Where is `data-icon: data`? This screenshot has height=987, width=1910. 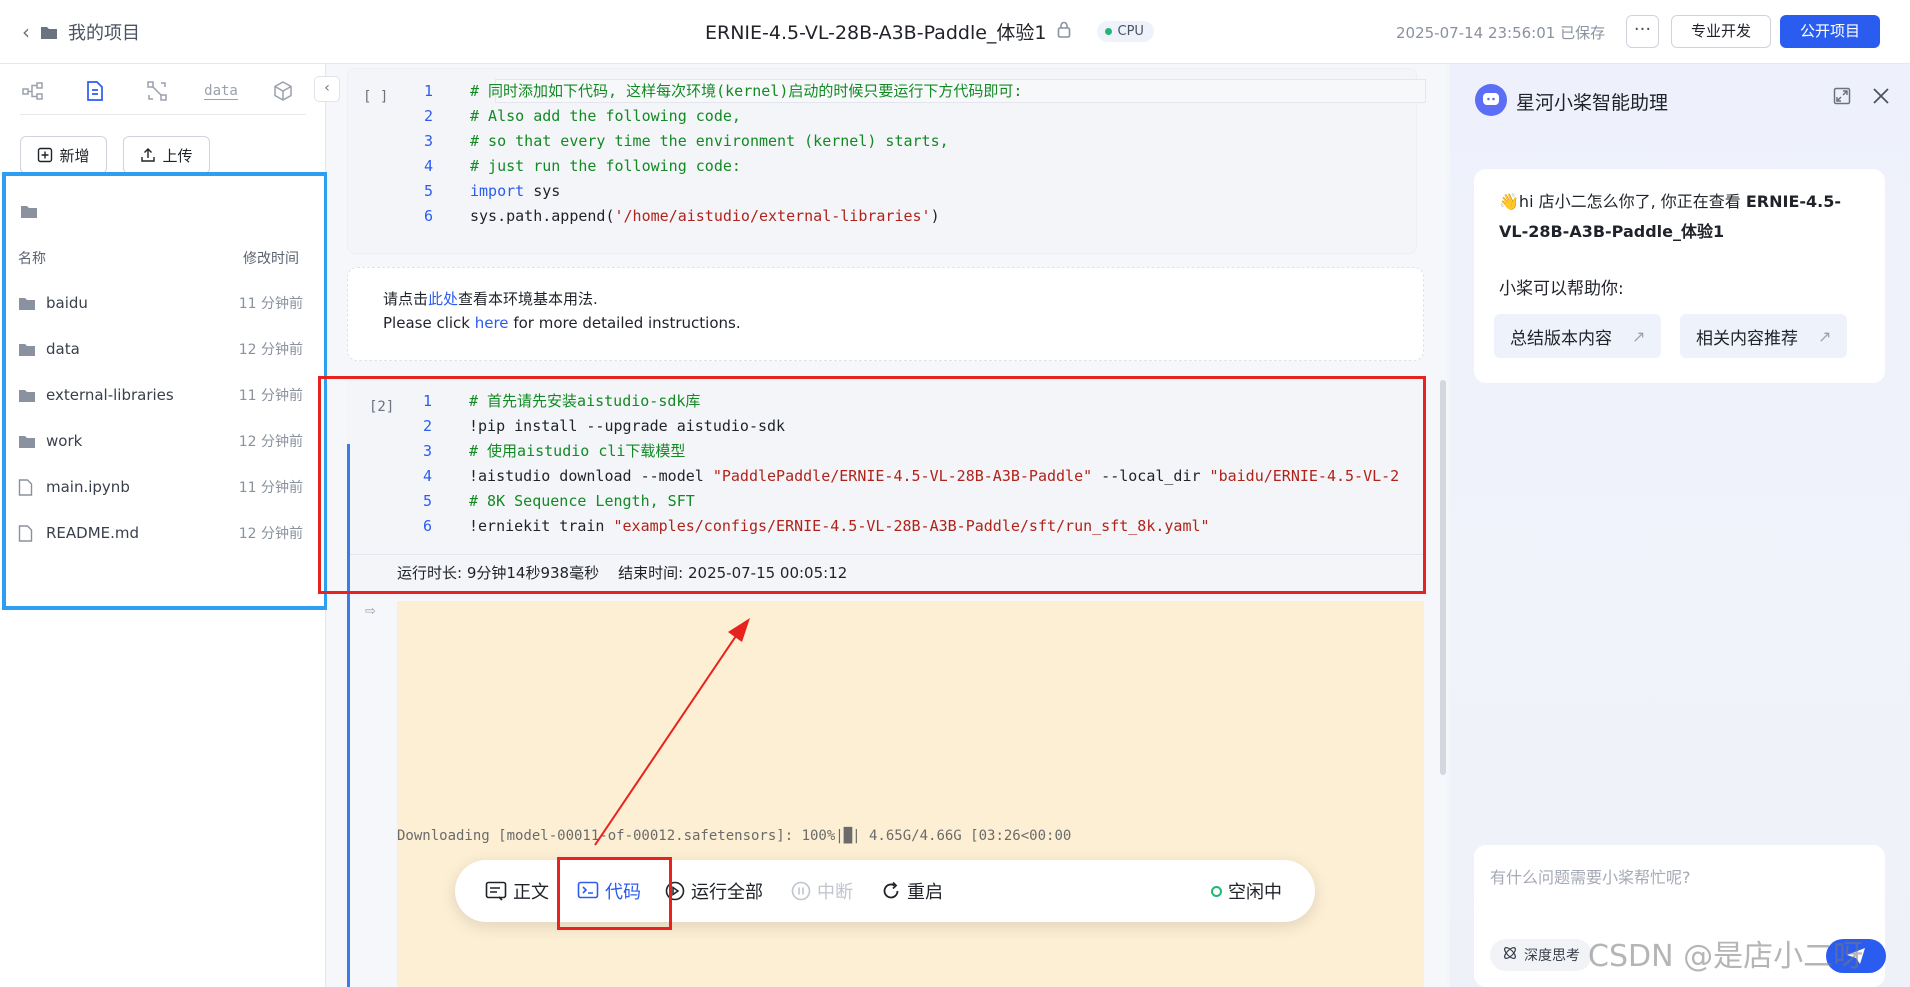 data-icon: data is located at coordinates (221, 91).